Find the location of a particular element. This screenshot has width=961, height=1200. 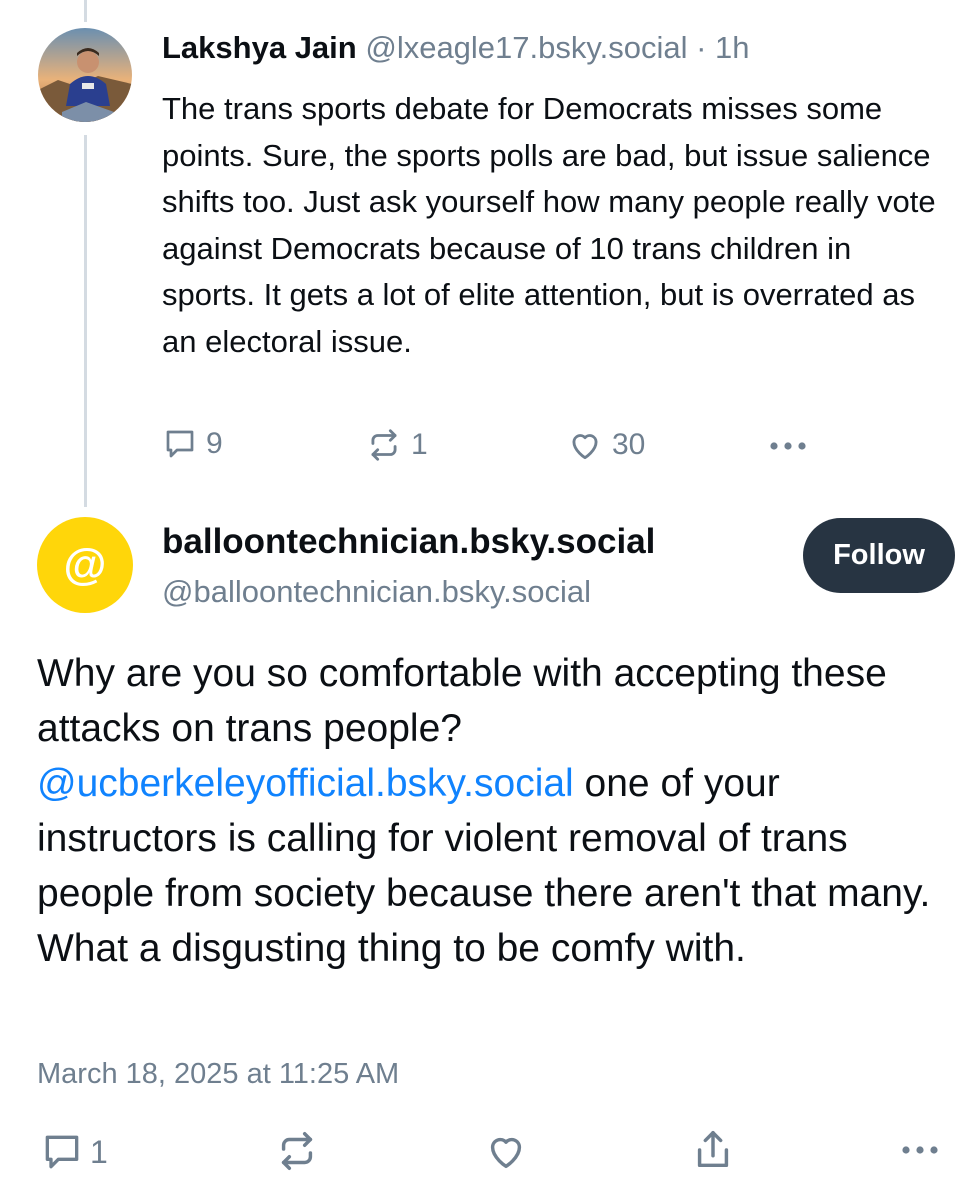

lakshya-avatar is located at coordinates (85, 75).